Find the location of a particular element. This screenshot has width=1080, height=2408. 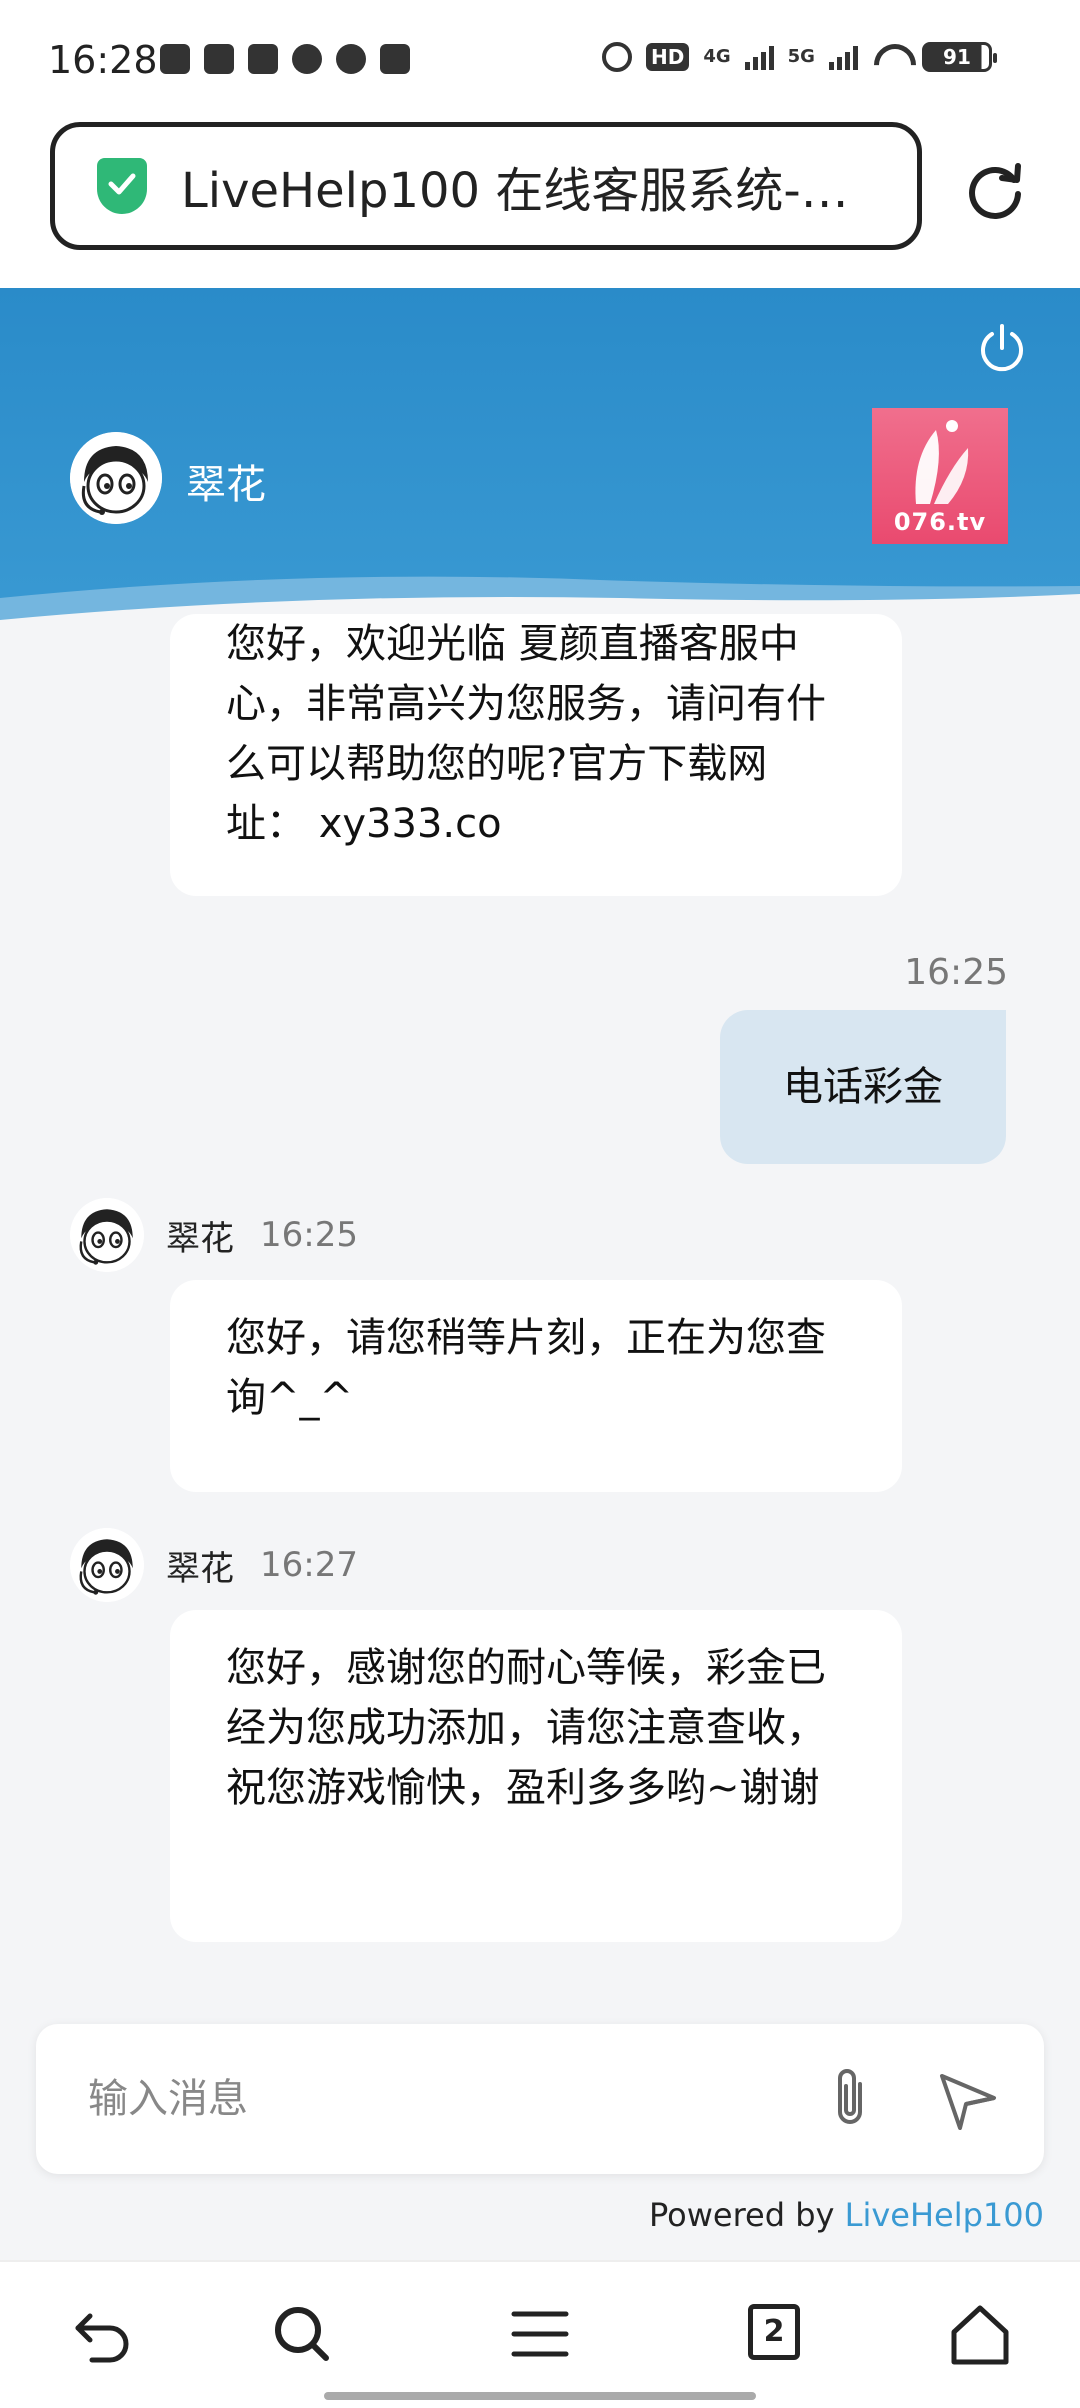

message-meta: 翠花 16:25 is located at coordinates (214, 1235).